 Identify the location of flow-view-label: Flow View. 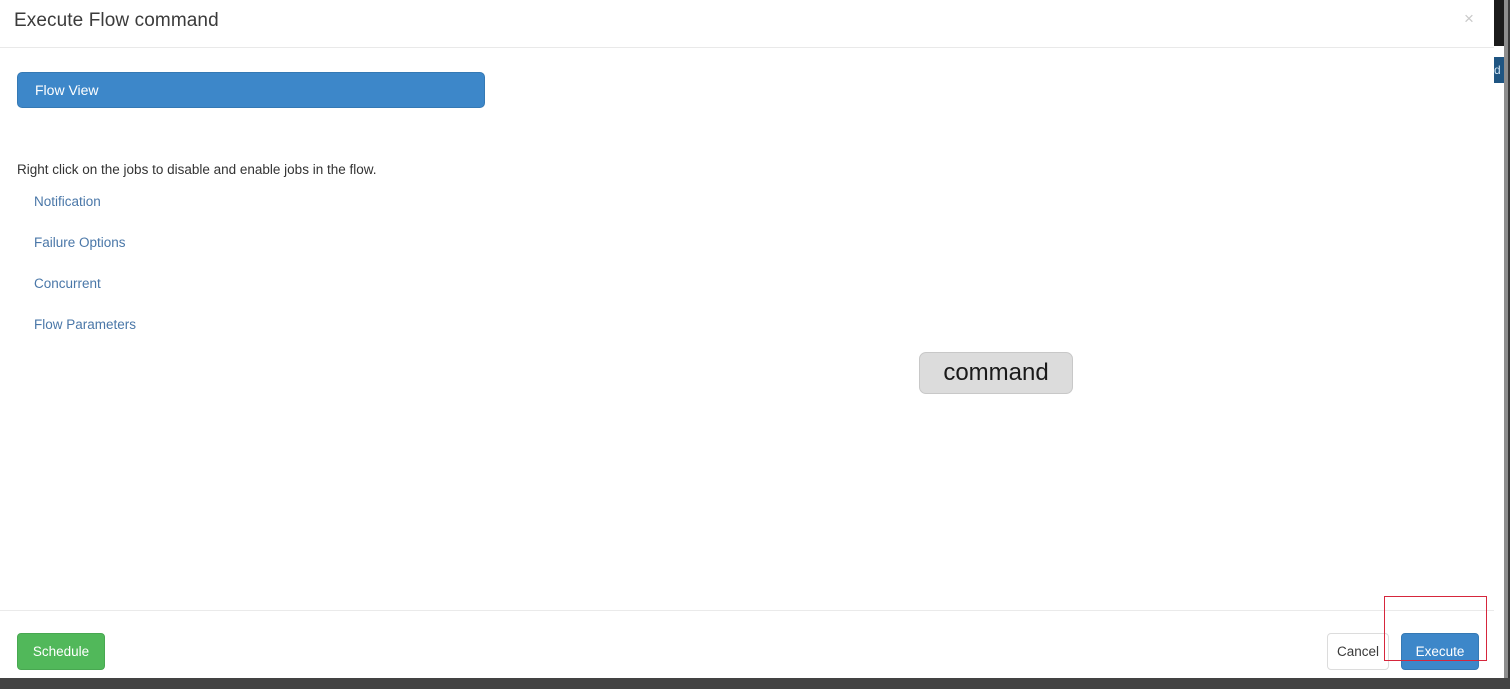
(67, 90).